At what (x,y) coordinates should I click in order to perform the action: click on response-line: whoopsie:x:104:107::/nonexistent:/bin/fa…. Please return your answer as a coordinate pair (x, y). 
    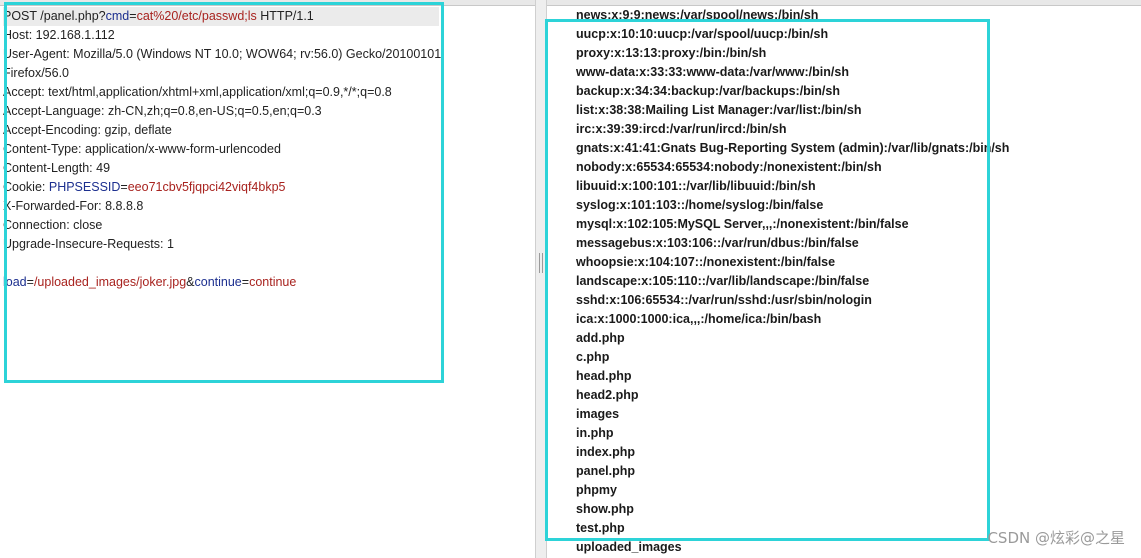
    Looking at the image, I should click on (706, 262).